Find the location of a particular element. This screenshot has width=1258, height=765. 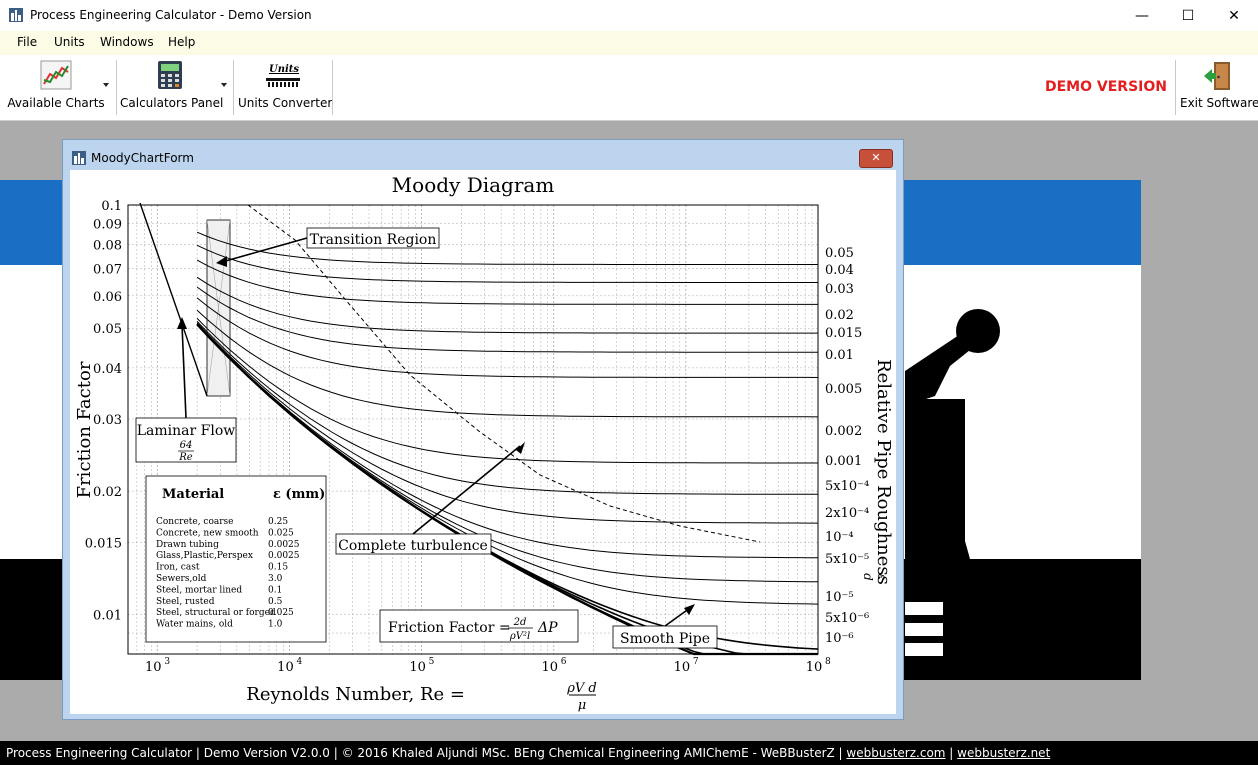

x-tick-exponent: 7 is located at coordinates (696, 662).